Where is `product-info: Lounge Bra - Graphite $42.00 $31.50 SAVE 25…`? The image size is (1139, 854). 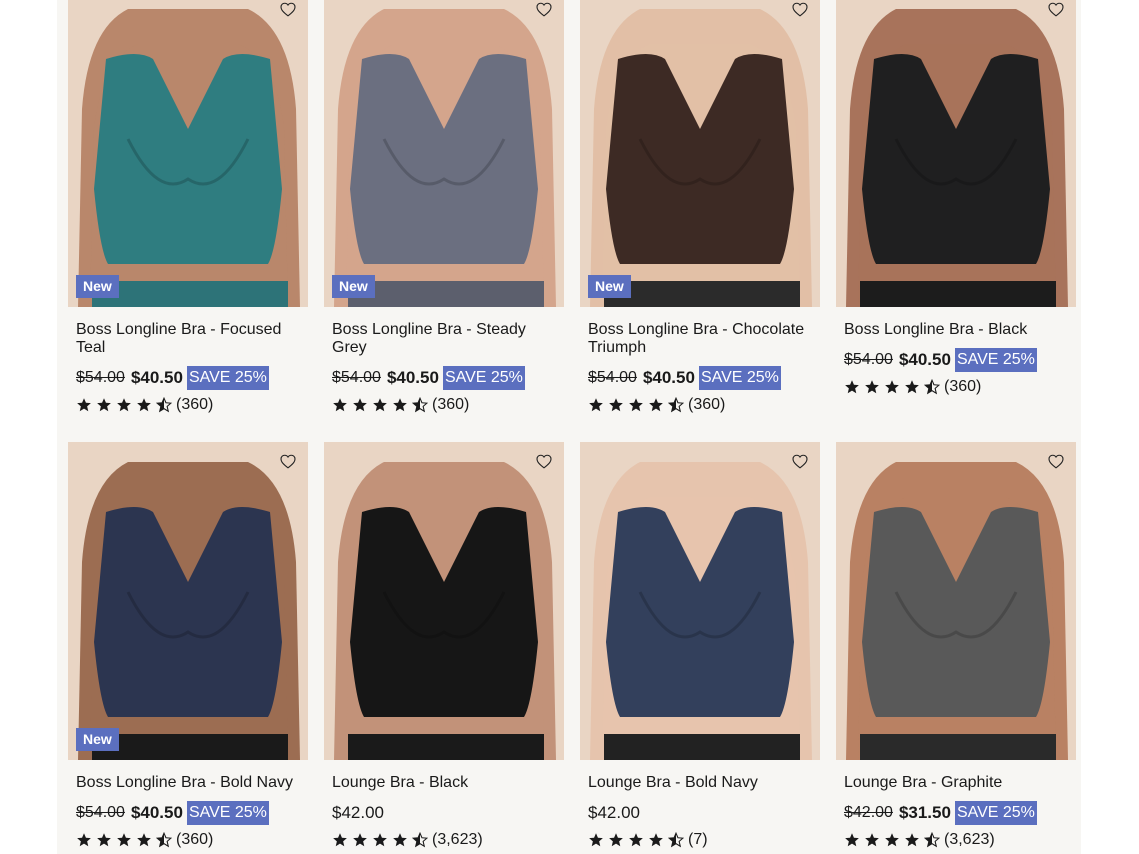
product-info: Lounge Bra - Graphite $42.00 $31.50 SAVE 25… is located at coordinates (956, 804).